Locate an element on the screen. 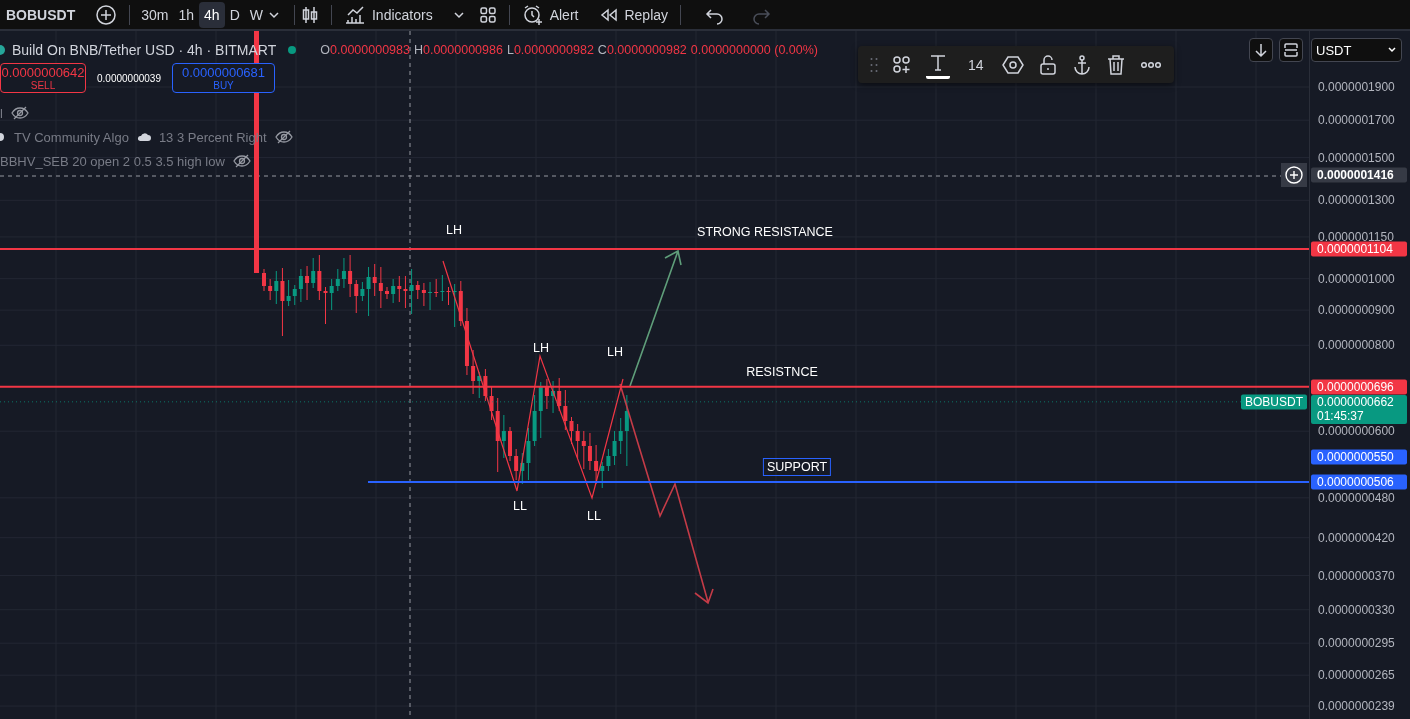 The image size is (1410, 719). price-tick: 0.0000000295 is located at coordinates (1356, 643).